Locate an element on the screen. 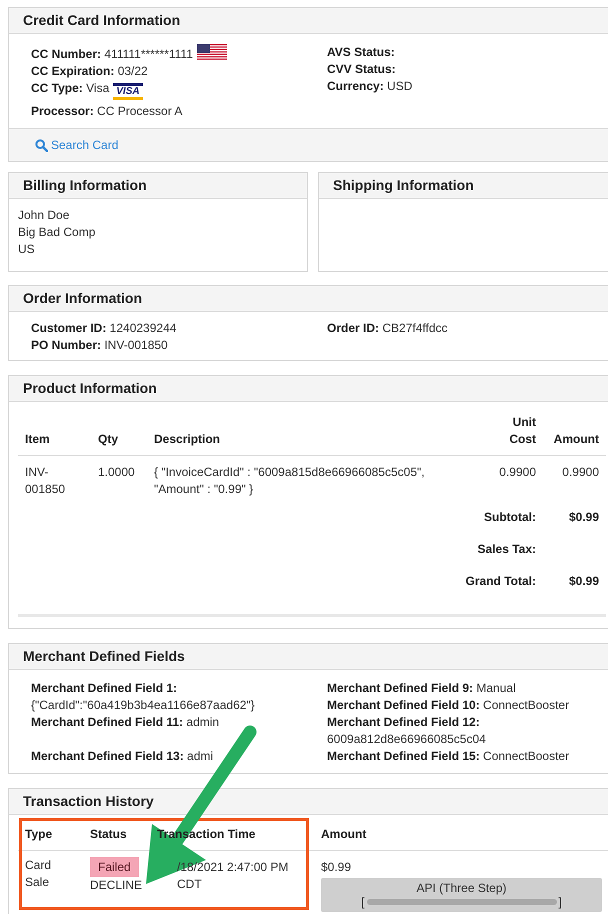 This screenshot has width=608, height=914. column-header: Unit Cost is located at coordinates (522, 431).